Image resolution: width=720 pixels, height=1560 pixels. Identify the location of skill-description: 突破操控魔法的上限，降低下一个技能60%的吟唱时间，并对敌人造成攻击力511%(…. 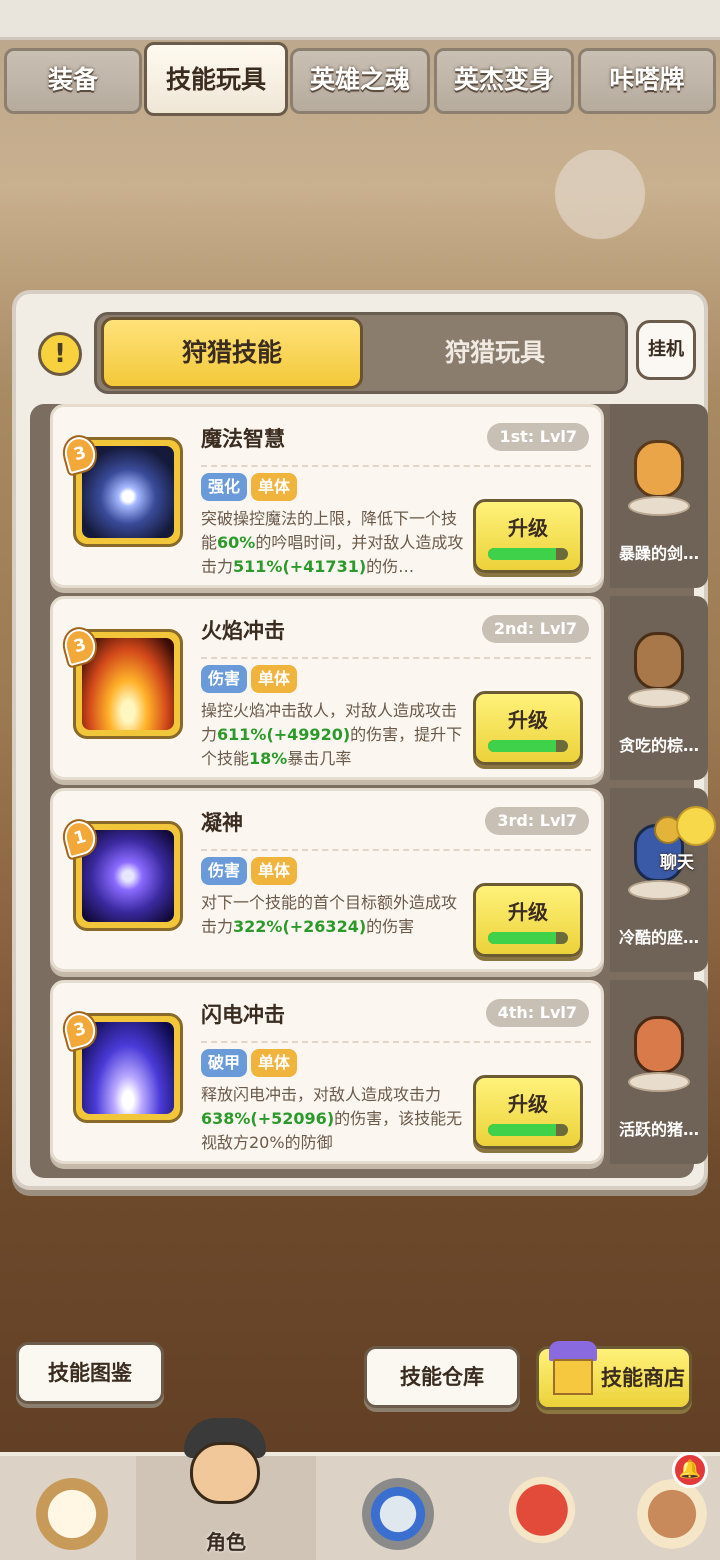
(335, 543).